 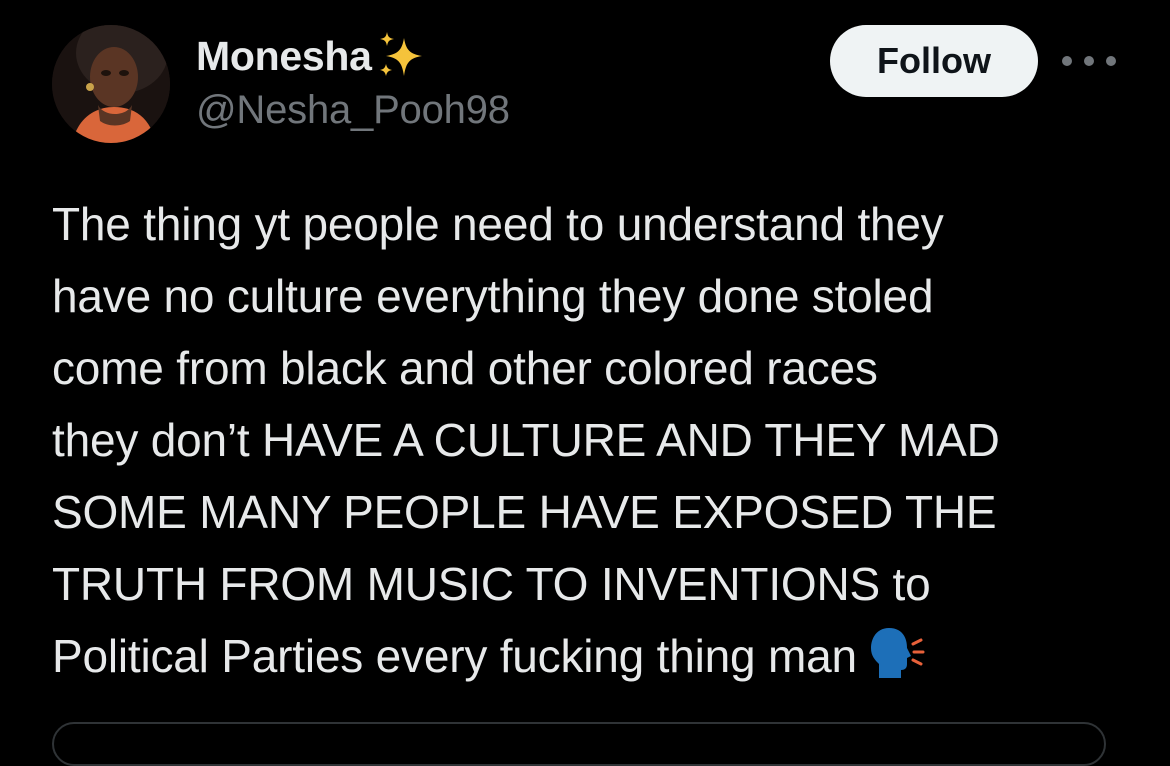 I want to click on speaking-head-icon, so click(x=896, y=653).